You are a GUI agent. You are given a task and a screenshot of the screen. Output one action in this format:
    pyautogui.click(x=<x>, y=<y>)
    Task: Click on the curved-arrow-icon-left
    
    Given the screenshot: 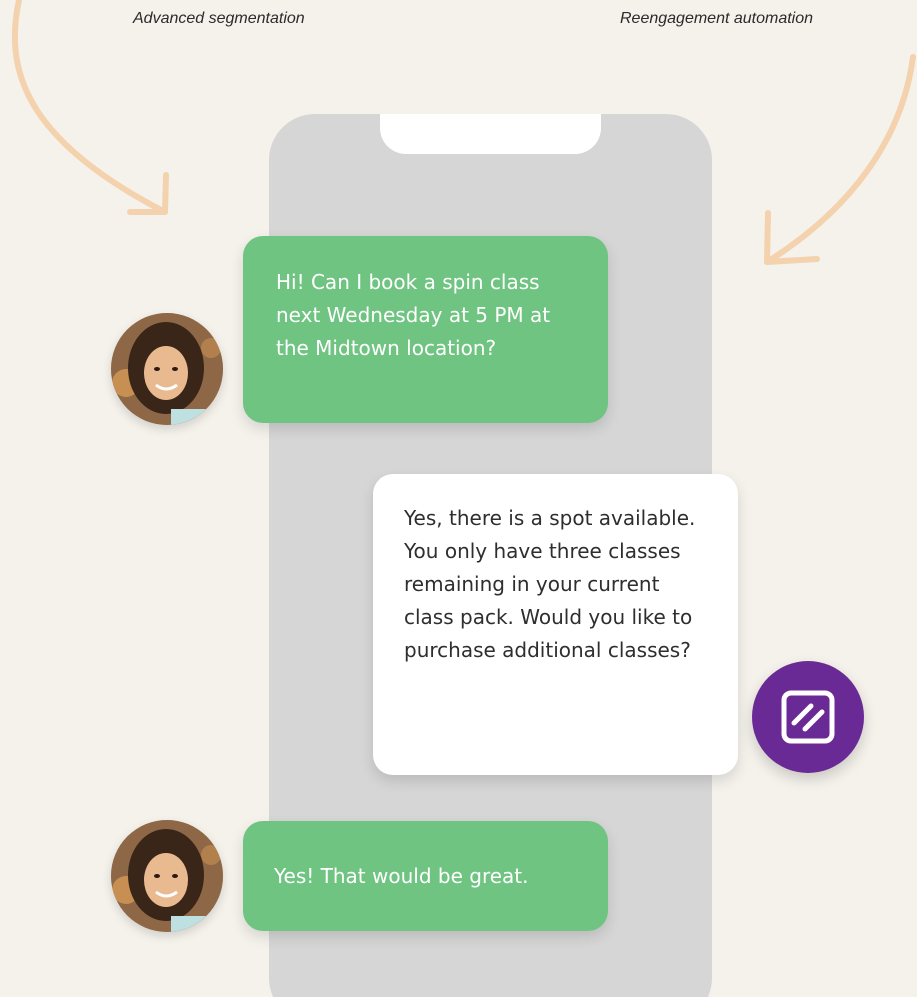 What is the action you would take?
    pyautogui.click(x=90, y=107)
    